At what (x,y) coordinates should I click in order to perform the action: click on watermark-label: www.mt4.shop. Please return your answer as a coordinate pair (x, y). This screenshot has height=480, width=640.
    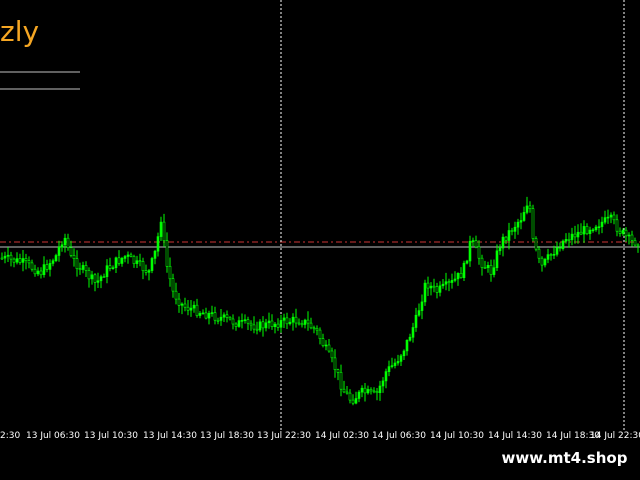
    Looking at the image, I should click on (564, 458).